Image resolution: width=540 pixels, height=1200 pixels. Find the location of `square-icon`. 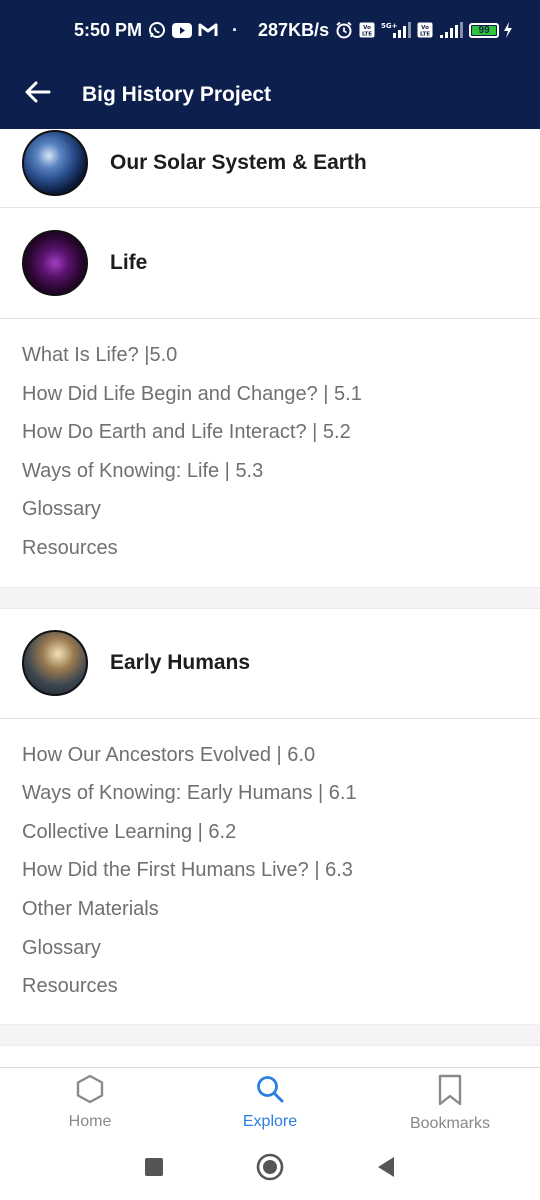

square-icon is located at coordinates (154, 1169).